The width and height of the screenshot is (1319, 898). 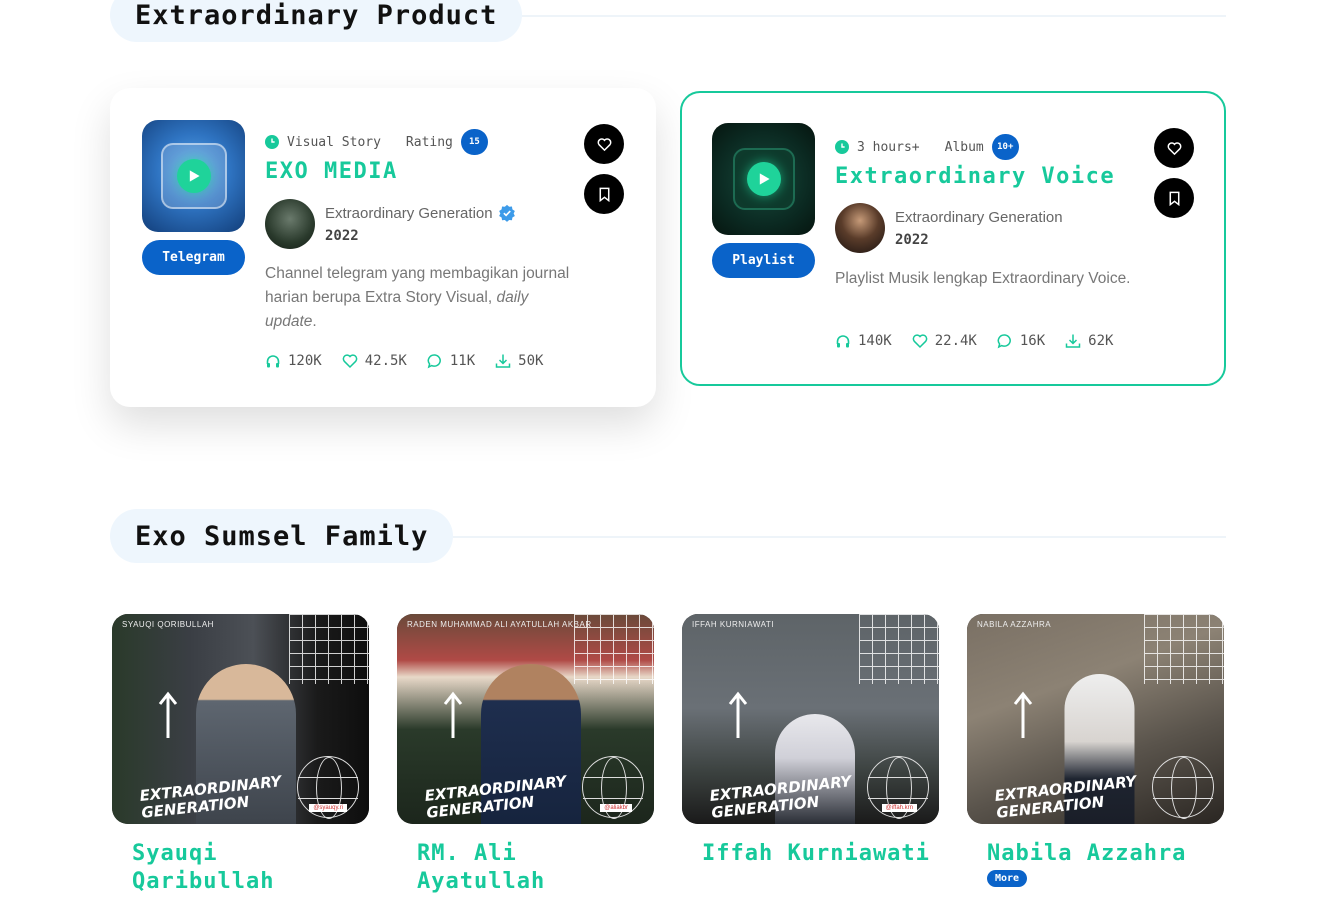 What do you see at coordinates (334, 142) in the screenshot?
I see `meta-type: Visual Story` at bounding box center [334, 142].